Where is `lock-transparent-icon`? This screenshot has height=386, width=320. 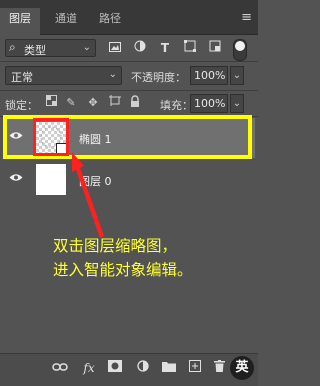 lock-transparent-icon is located at coordinates (51, 103).